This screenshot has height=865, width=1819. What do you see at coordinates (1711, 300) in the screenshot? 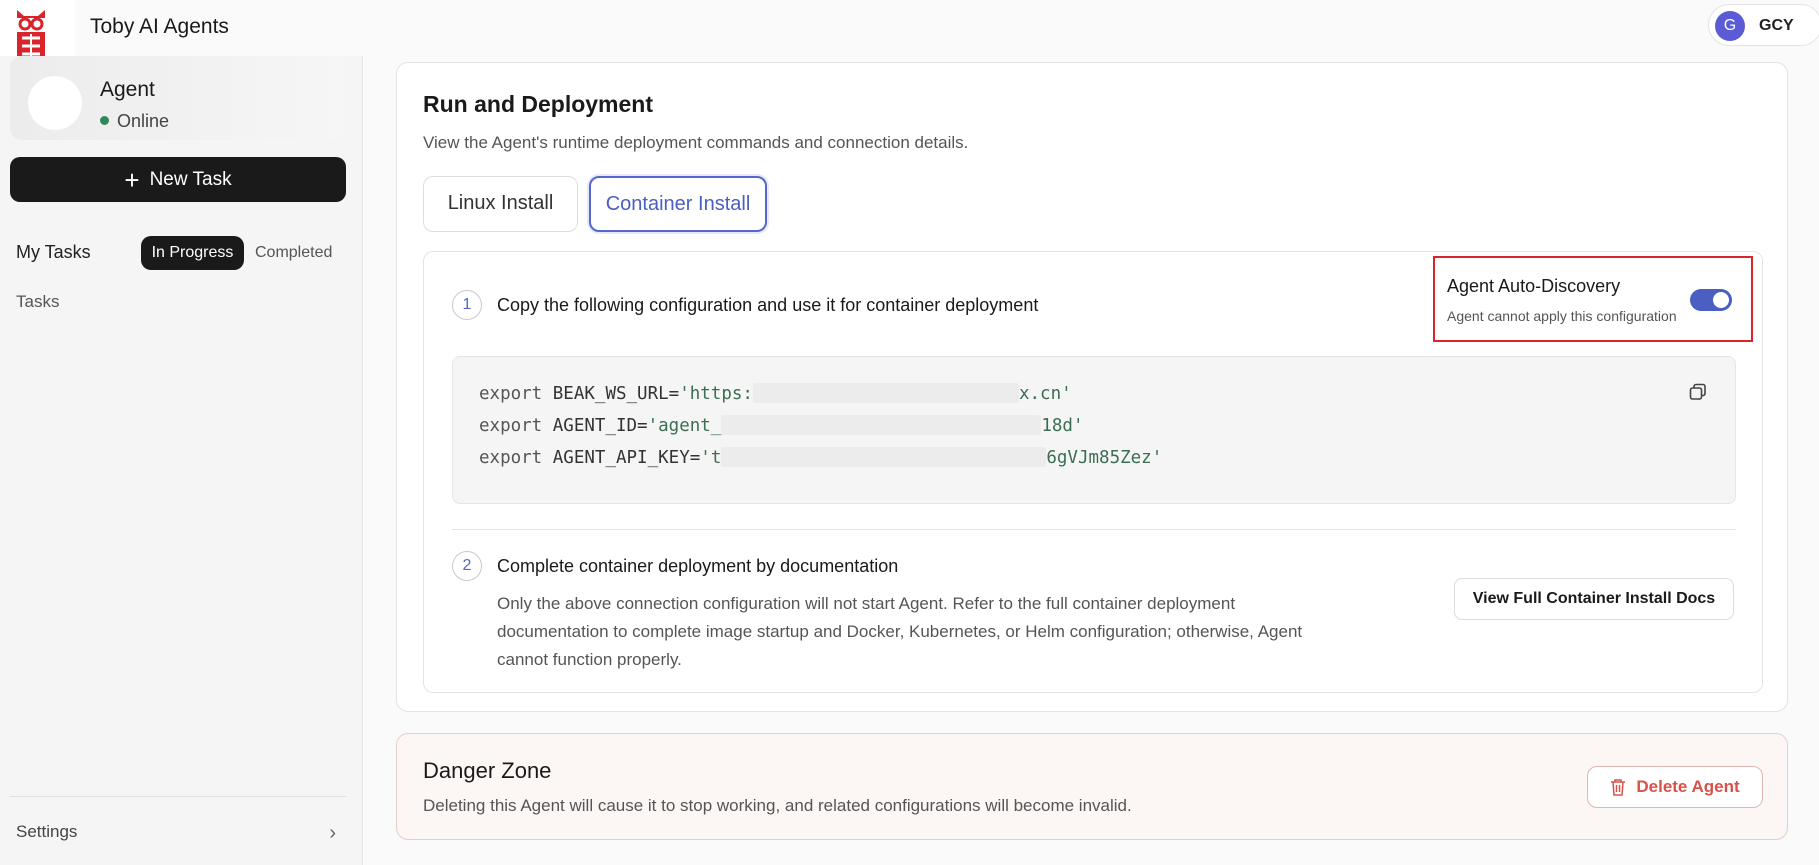
I see `auto-discovery-toggle` at bounding box center [1711, 300].